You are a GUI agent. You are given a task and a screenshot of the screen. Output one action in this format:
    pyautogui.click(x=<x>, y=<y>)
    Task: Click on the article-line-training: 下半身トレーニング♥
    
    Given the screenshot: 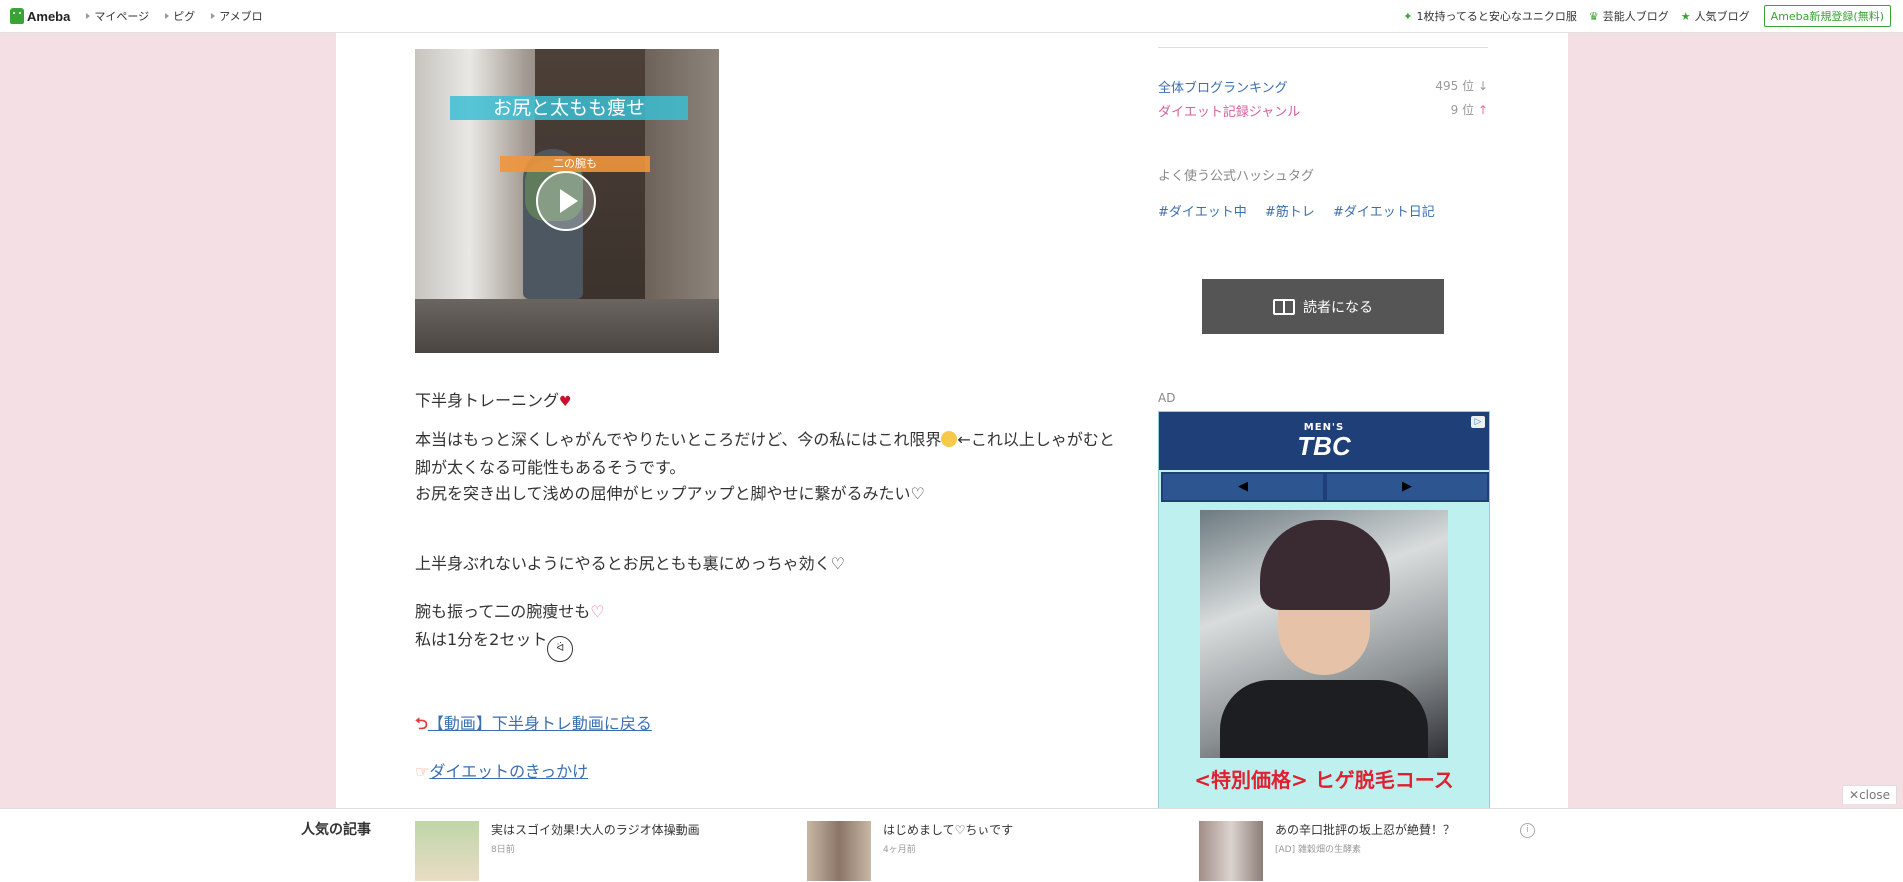 What is the action you would take?
    pyautogui.click(x=765, y=401)
    